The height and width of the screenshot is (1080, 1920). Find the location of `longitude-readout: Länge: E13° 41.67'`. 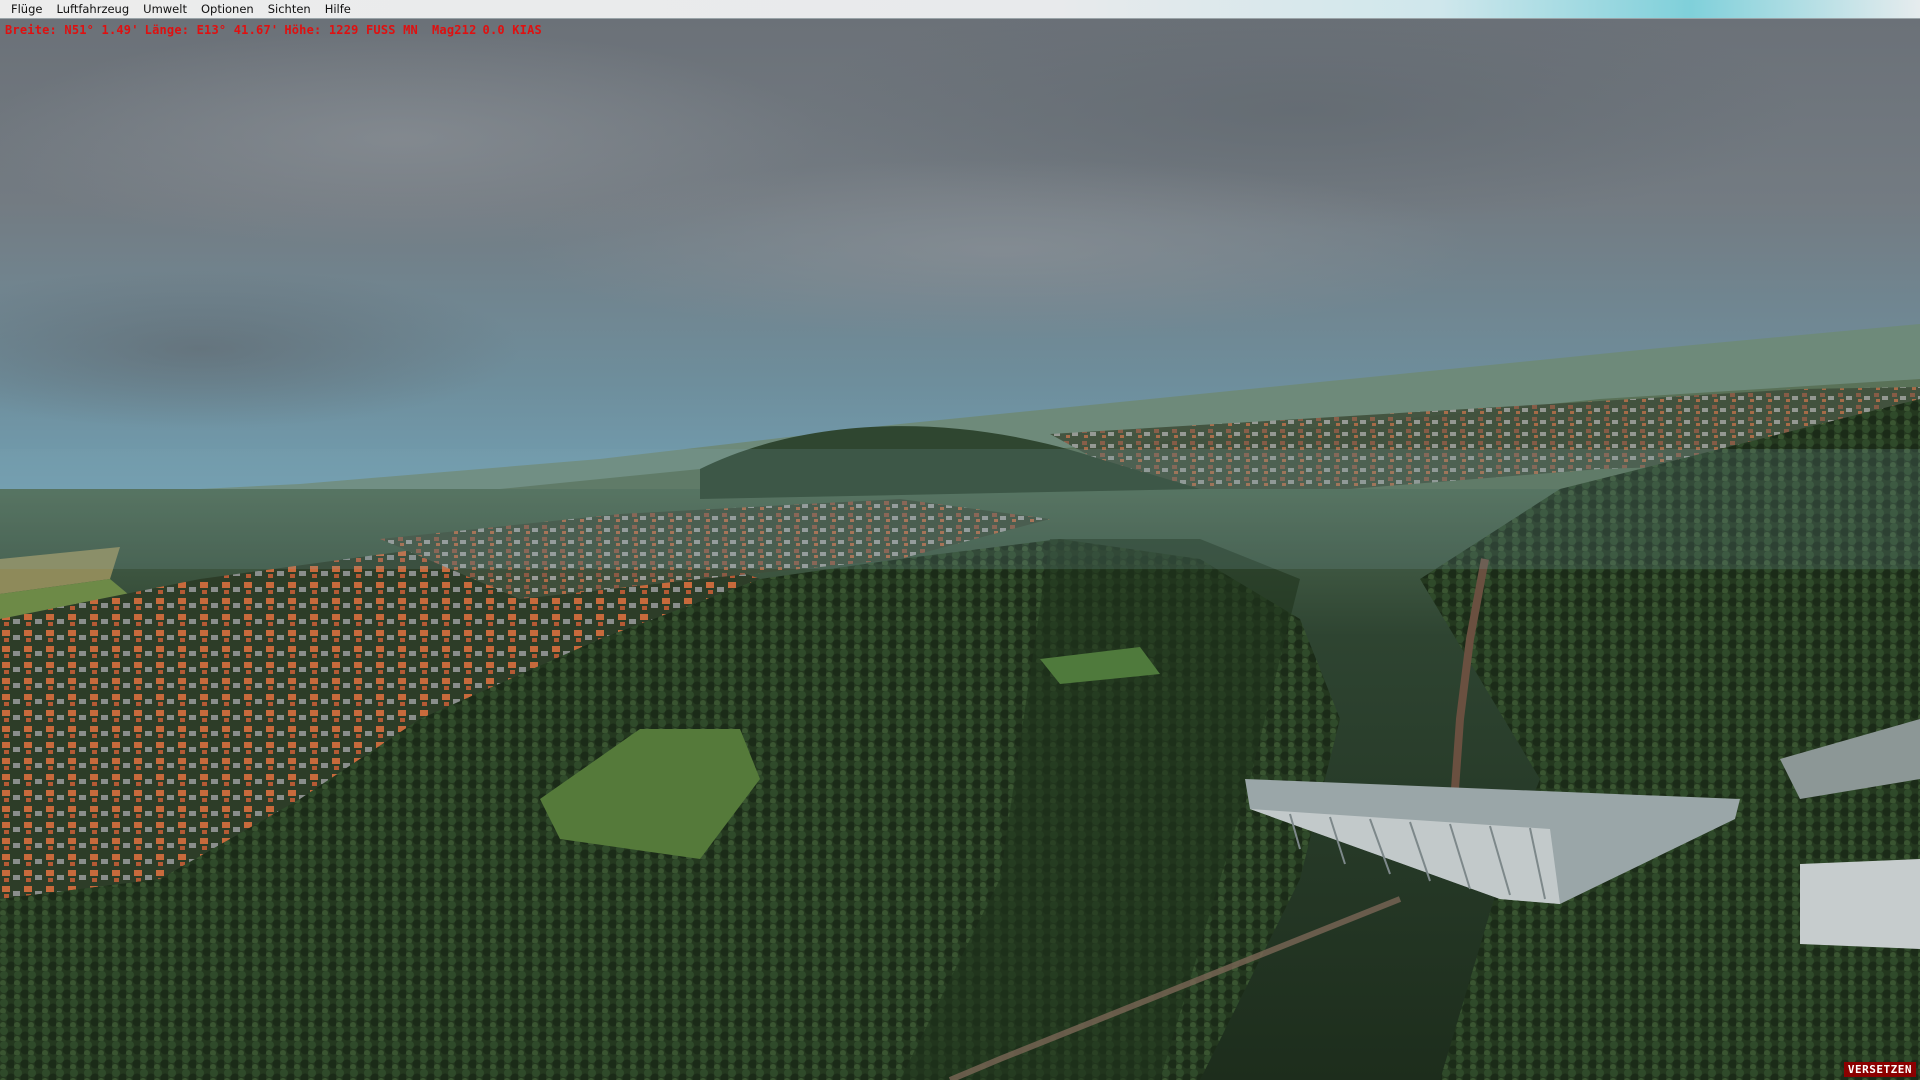

longitude-readout: Länge: E13° 41.67' is located at coordinates (211, 30).